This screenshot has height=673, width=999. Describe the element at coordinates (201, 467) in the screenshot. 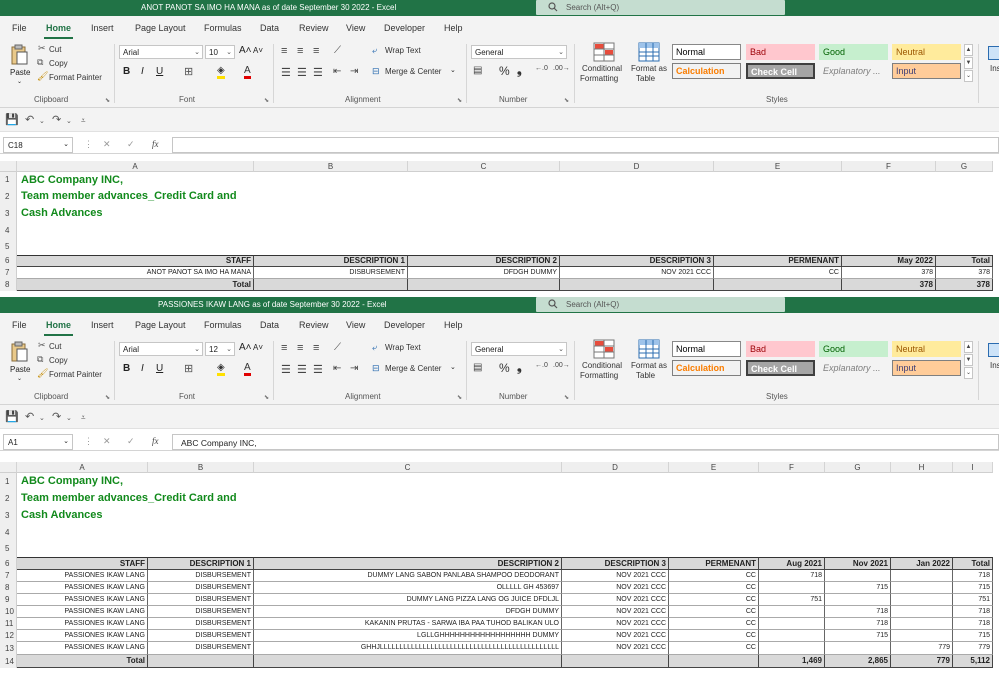

I see `column-header-b: B` at that location.